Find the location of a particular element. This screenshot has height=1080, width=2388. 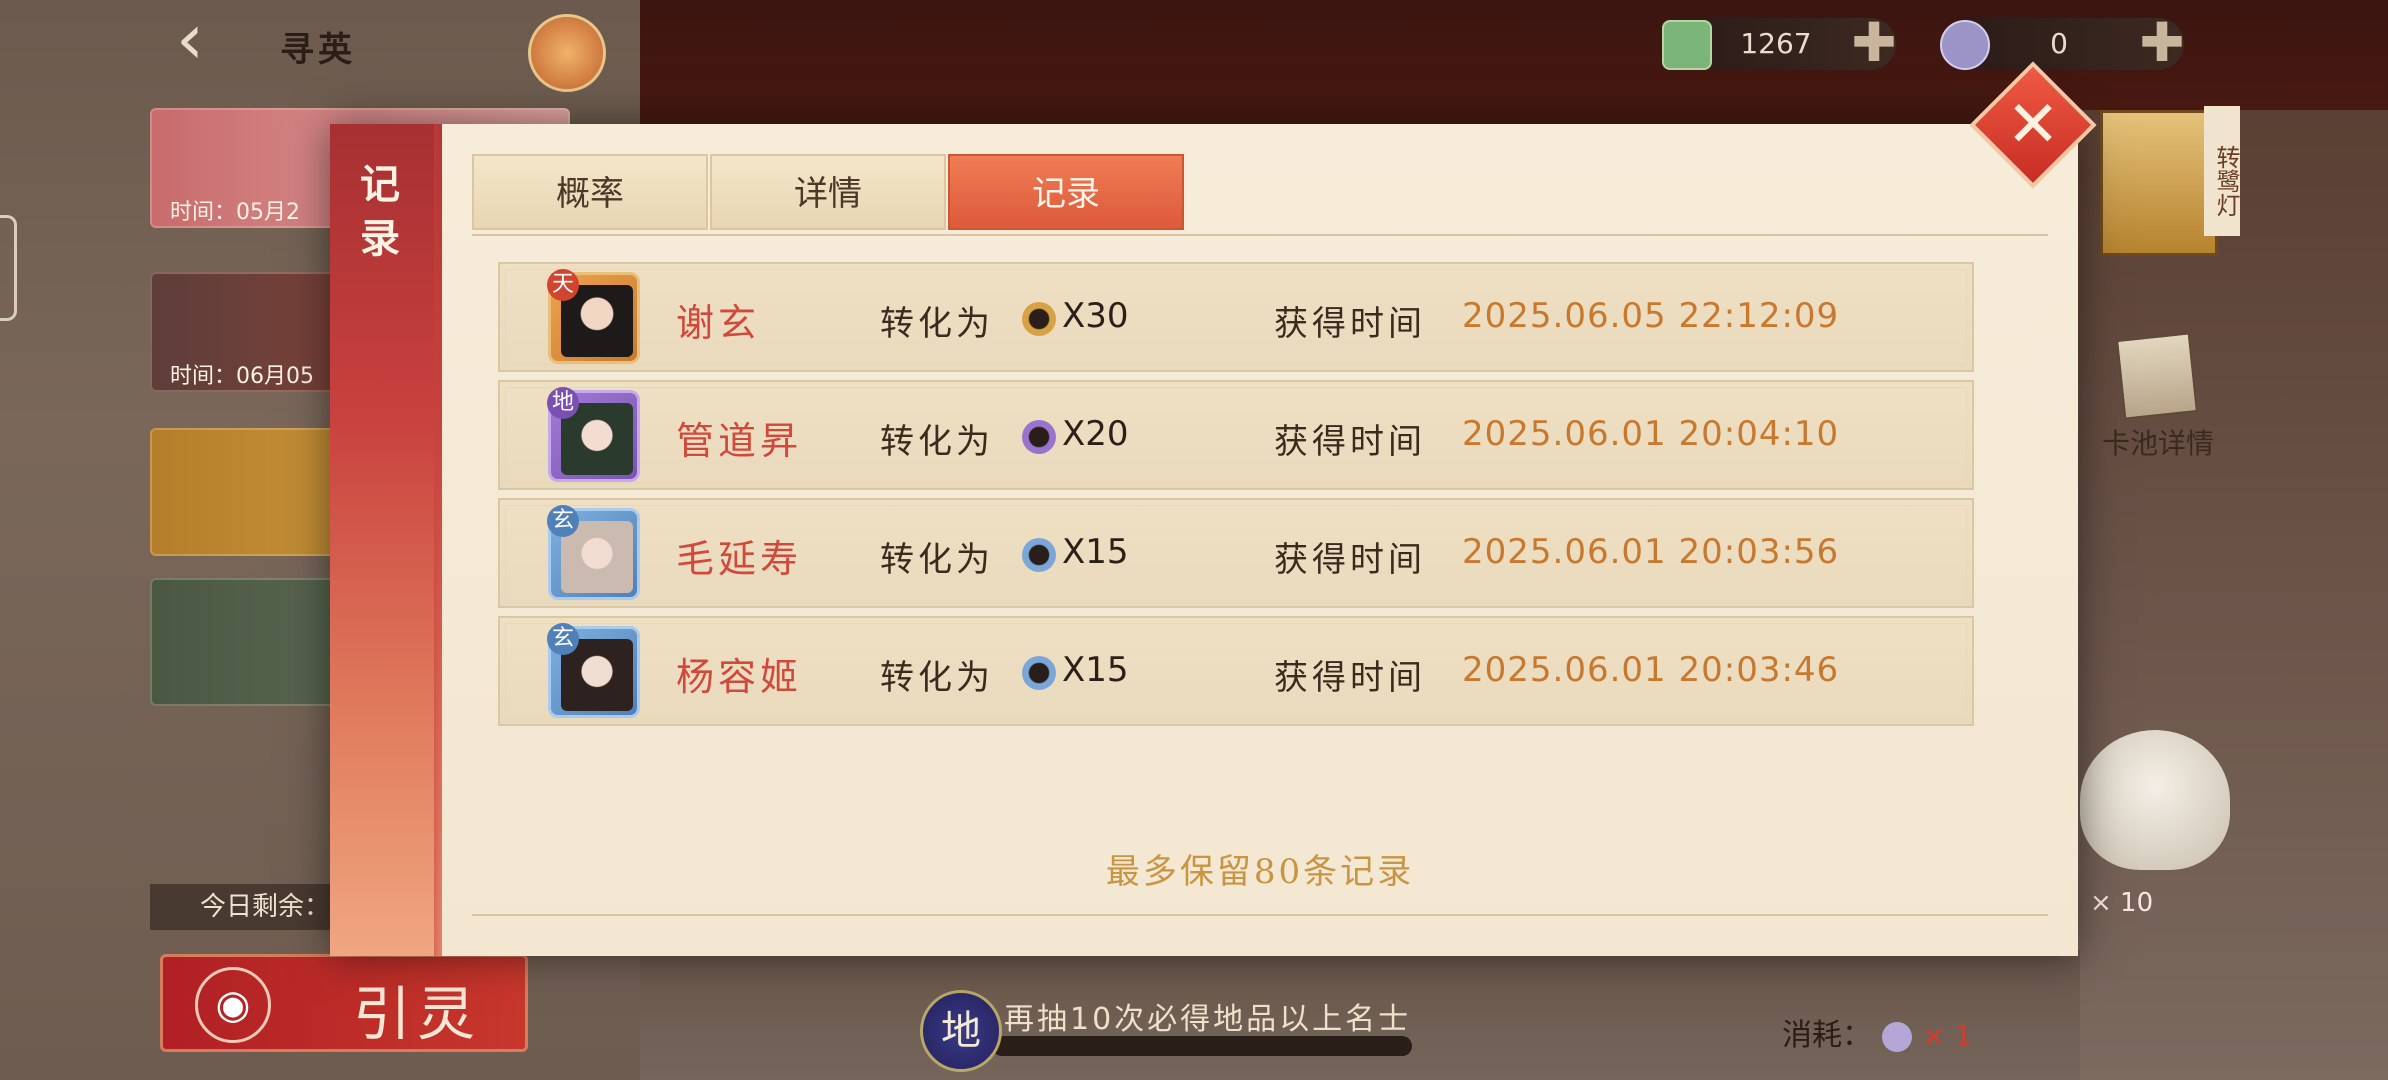

currency-value: 1267 is located at coordinates (1776, 43).